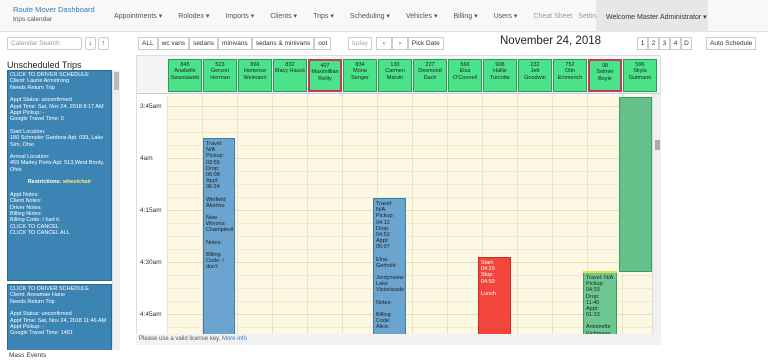  What do you see at coordinates (33, 19) in the screenshot?
I see `brand-subtitle: trips calendar` at bounding box center [33, 19].